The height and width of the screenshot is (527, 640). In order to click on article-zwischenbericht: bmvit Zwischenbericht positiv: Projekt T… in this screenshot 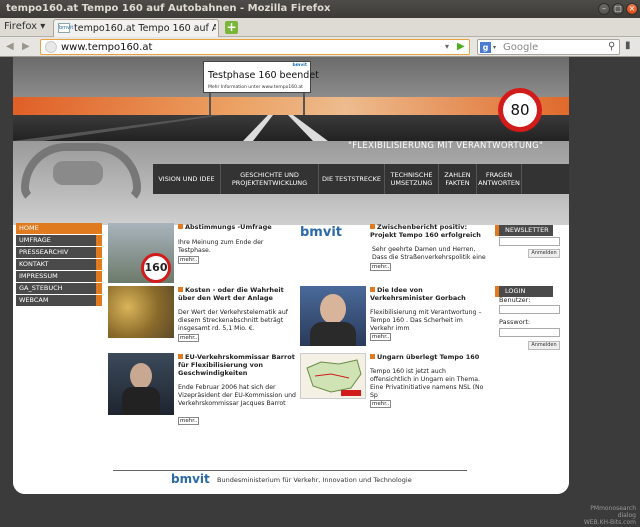, I will do `click(395, 253)`.